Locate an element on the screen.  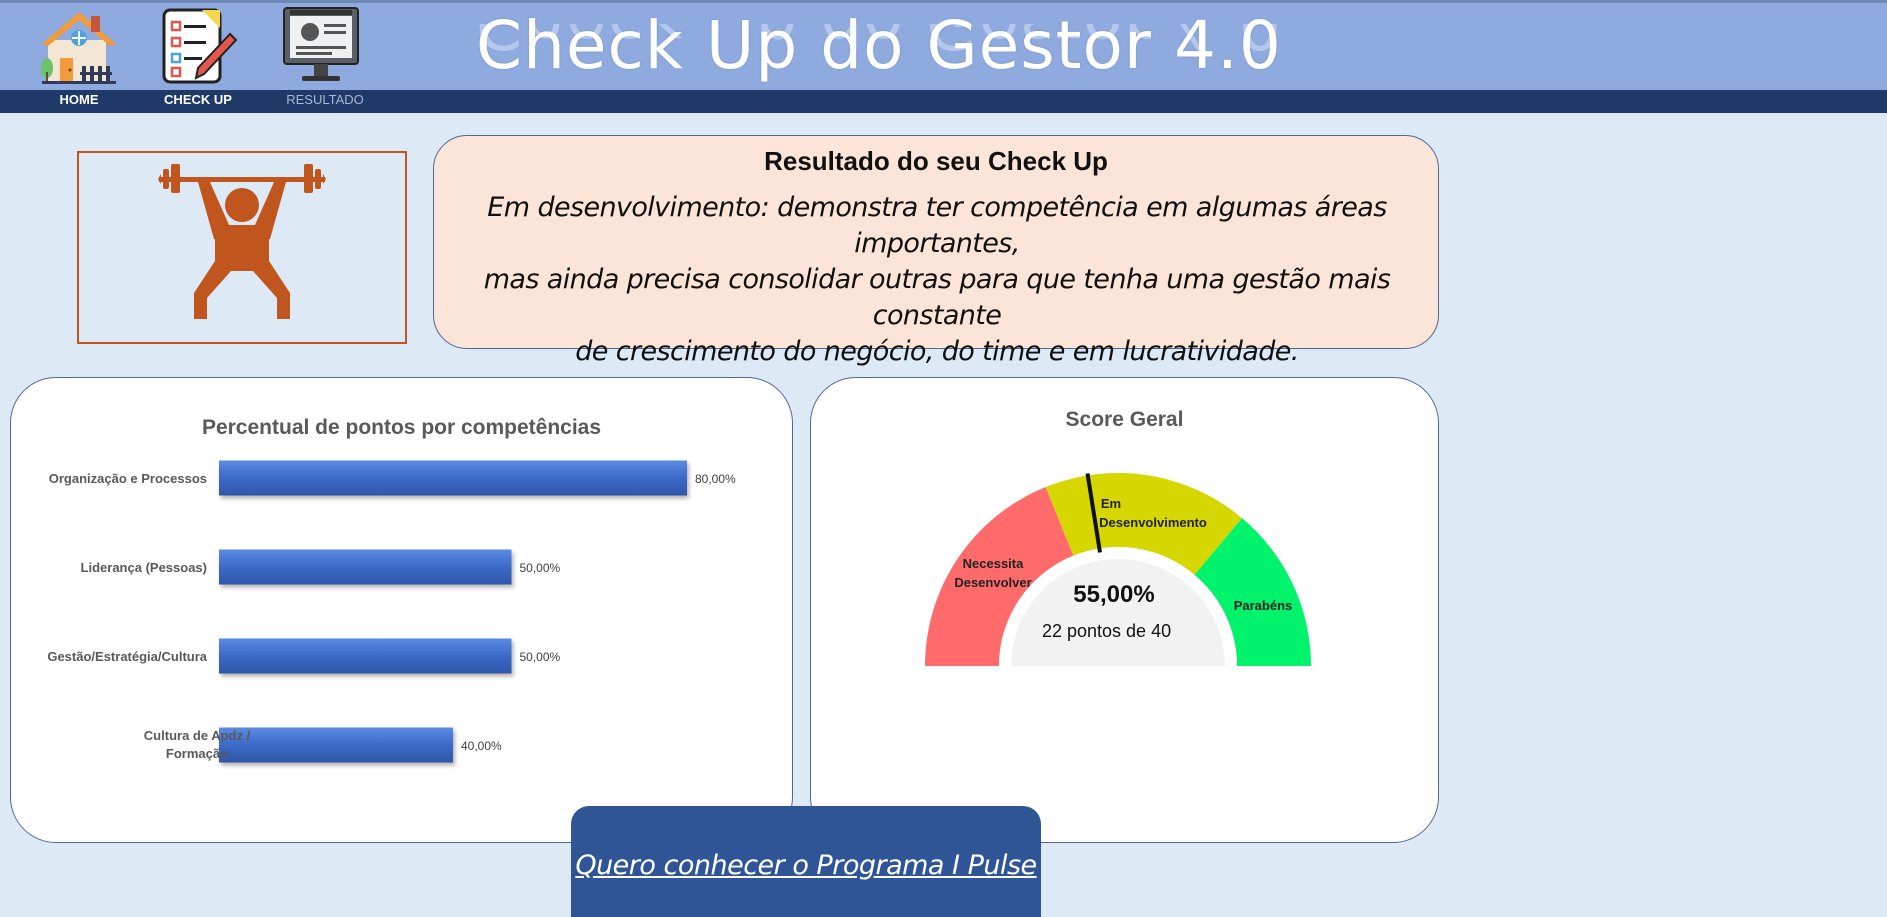
data-label: 40,00% is located at coordinates (481, 746).